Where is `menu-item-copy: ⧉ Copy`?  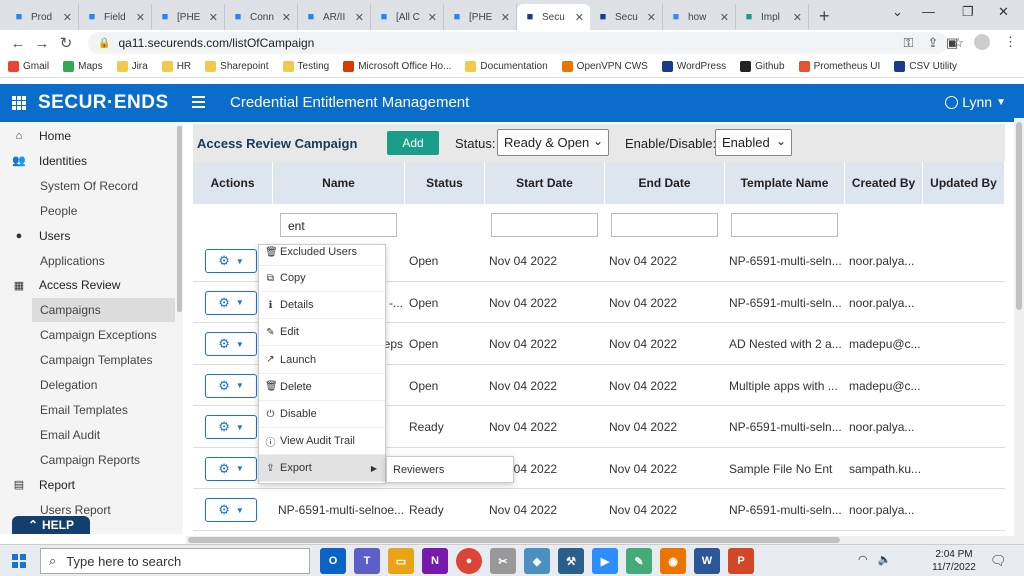
menu-item-copy: ⧉ Copy is located at coordinates (322, 278).